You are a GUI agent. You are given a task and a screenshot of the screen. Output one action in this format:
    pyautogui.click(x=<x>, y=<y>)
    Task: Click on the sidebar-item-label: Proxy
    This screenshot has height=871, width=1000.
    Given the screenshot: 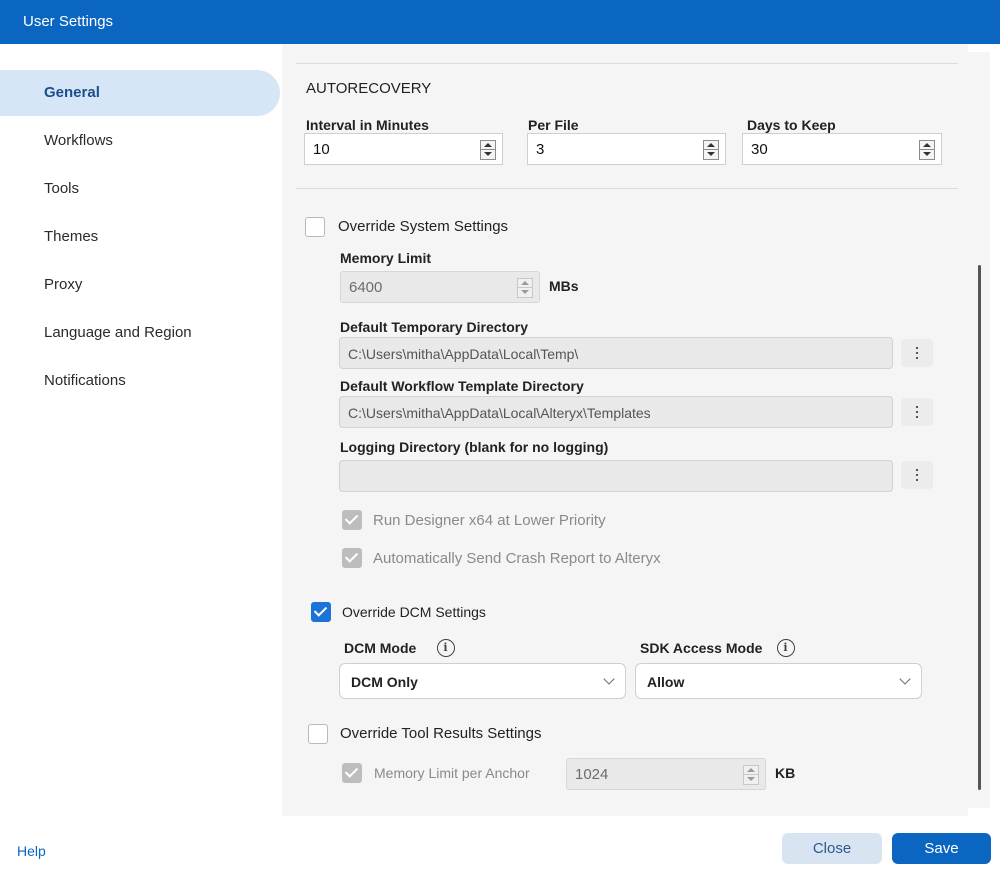 What is the action you would take?
    pyautogui.click(x=63, y=284)
    